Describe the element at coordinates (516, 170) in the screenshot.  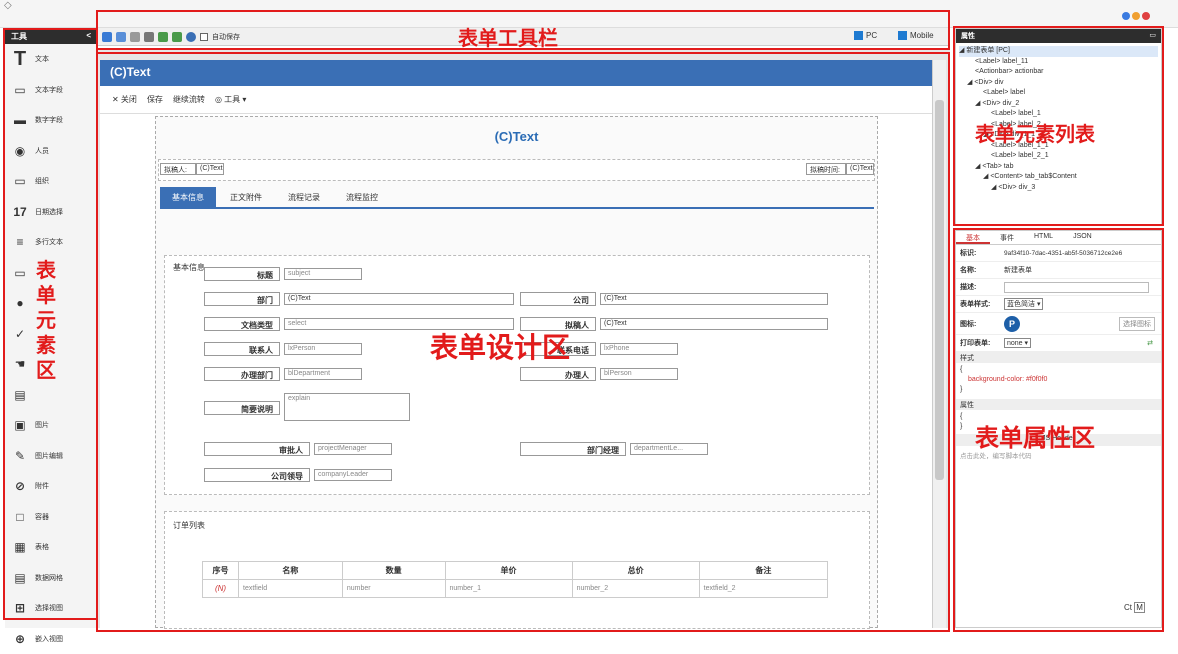
I see `header-row` at that location.